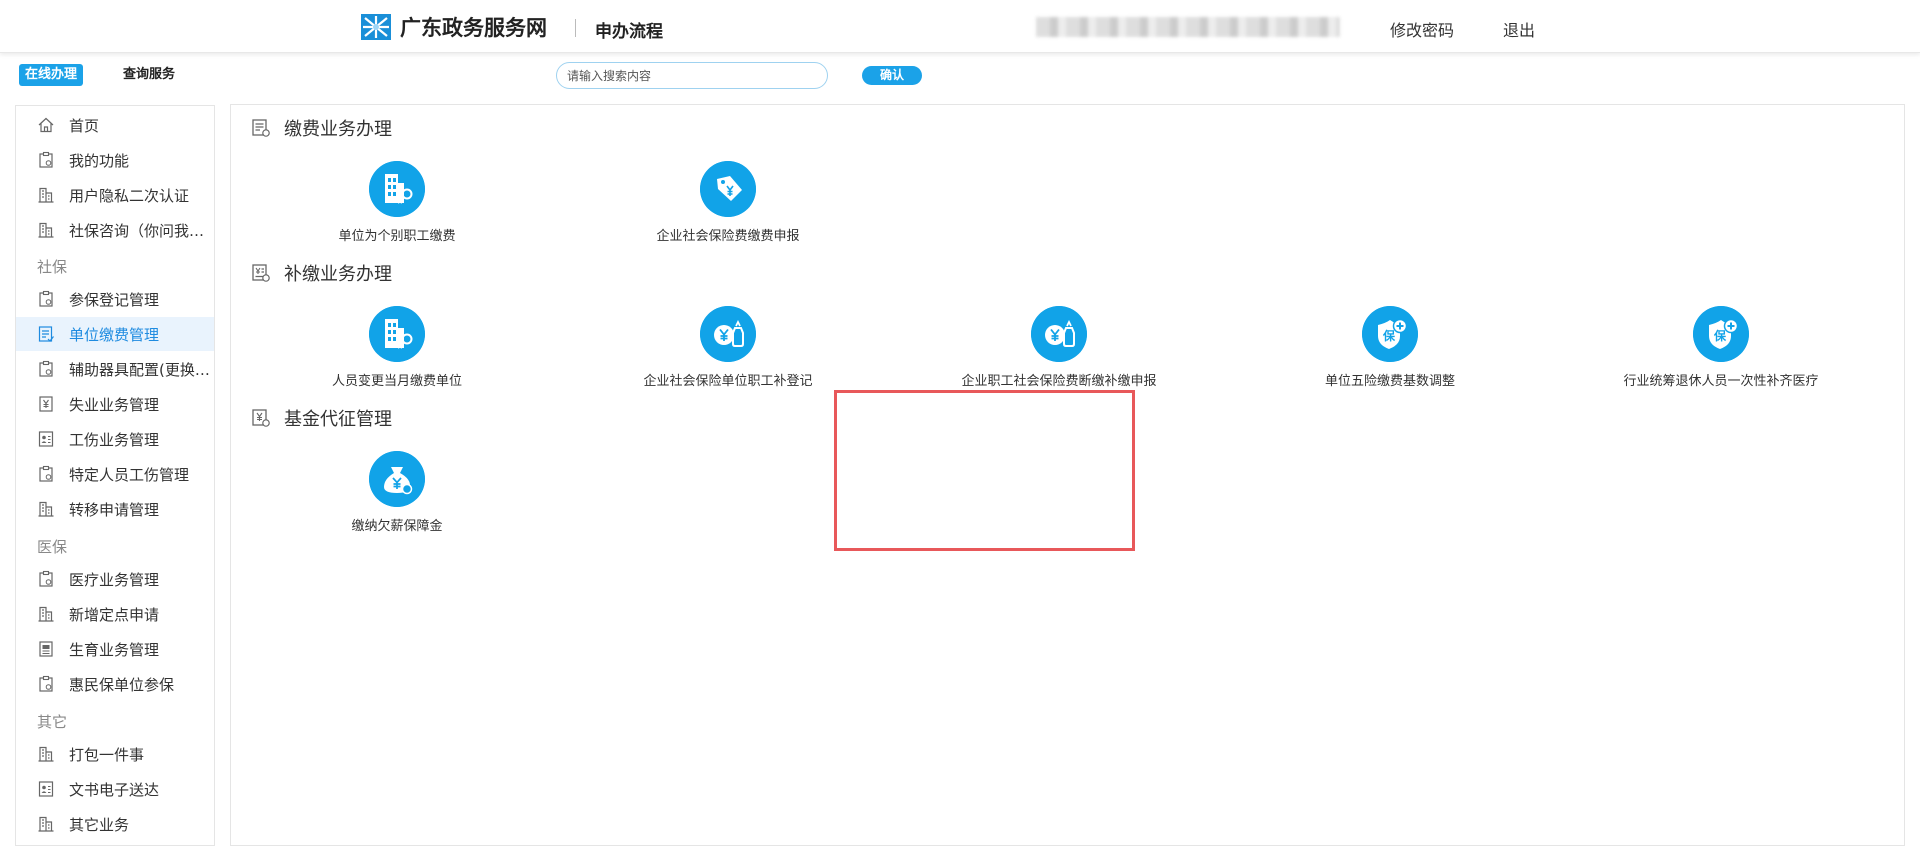 This screenshot has height=846, width=1920. I want to click on service-label: 企业社会保险单位职工补登记, so click(728, 381).